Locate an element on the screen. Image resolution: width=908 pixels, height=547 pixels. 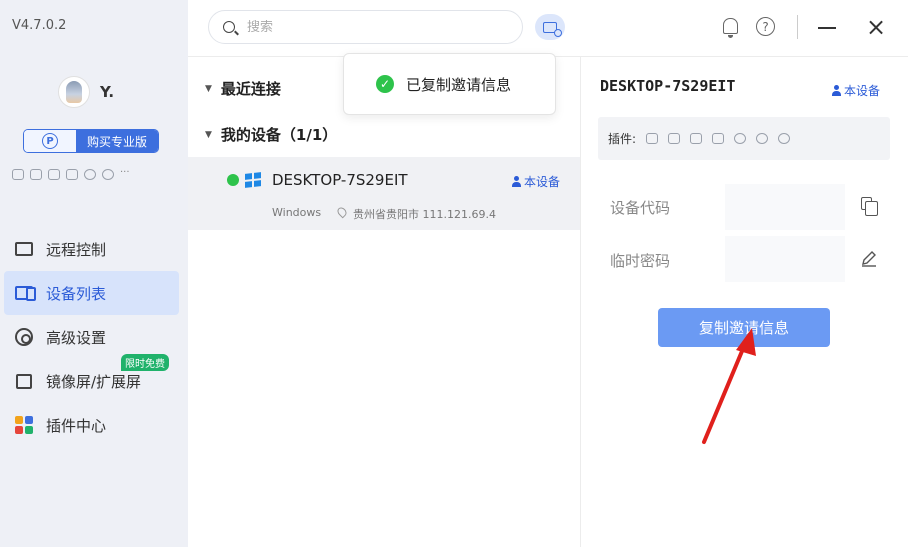
search-icon is located at coordinates (229, 27).